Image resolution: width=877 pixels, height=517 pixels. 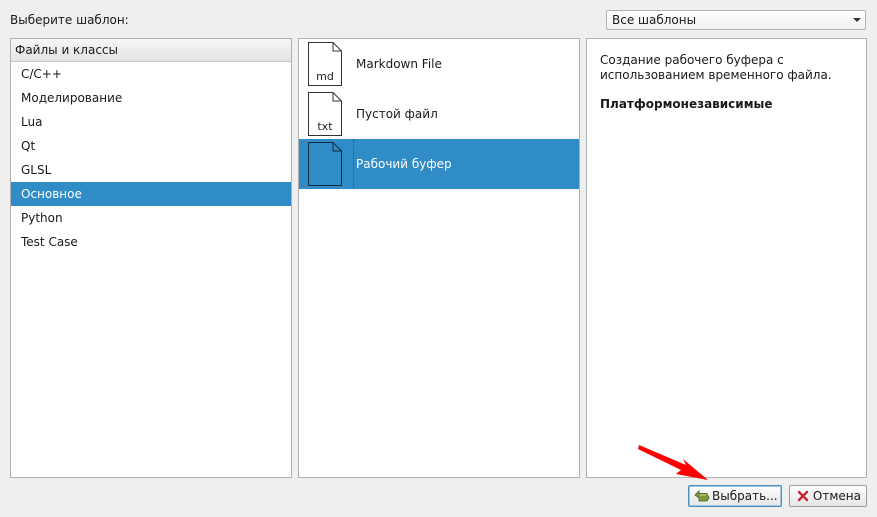 What do you see at coordinates (397, 114) in the screenshot?
I see `template-item-label: Пустой файл` at bounding box center [397, 114].